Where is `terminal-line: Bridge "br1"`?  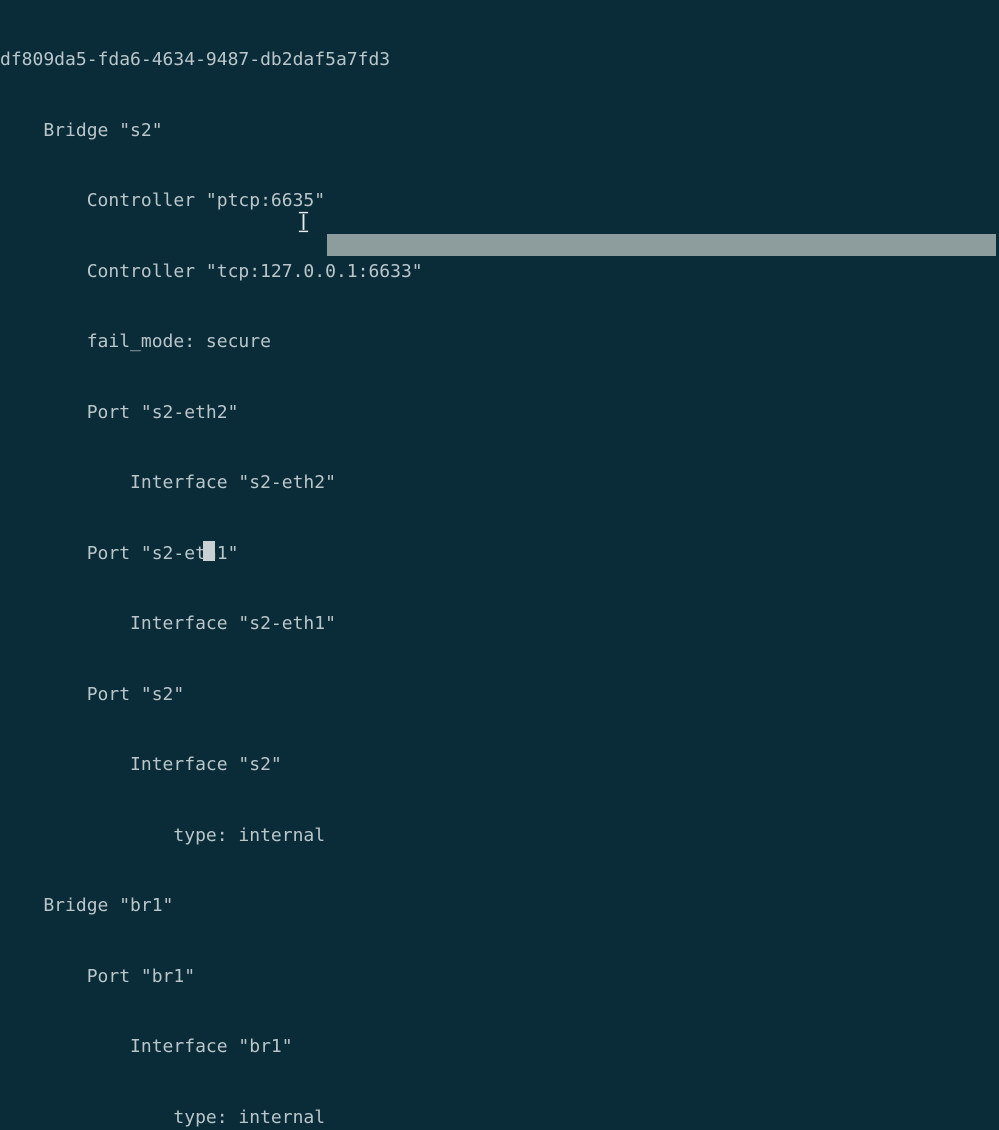 terminal-line: Bridge "br1" is located at coordinates (87, 905).